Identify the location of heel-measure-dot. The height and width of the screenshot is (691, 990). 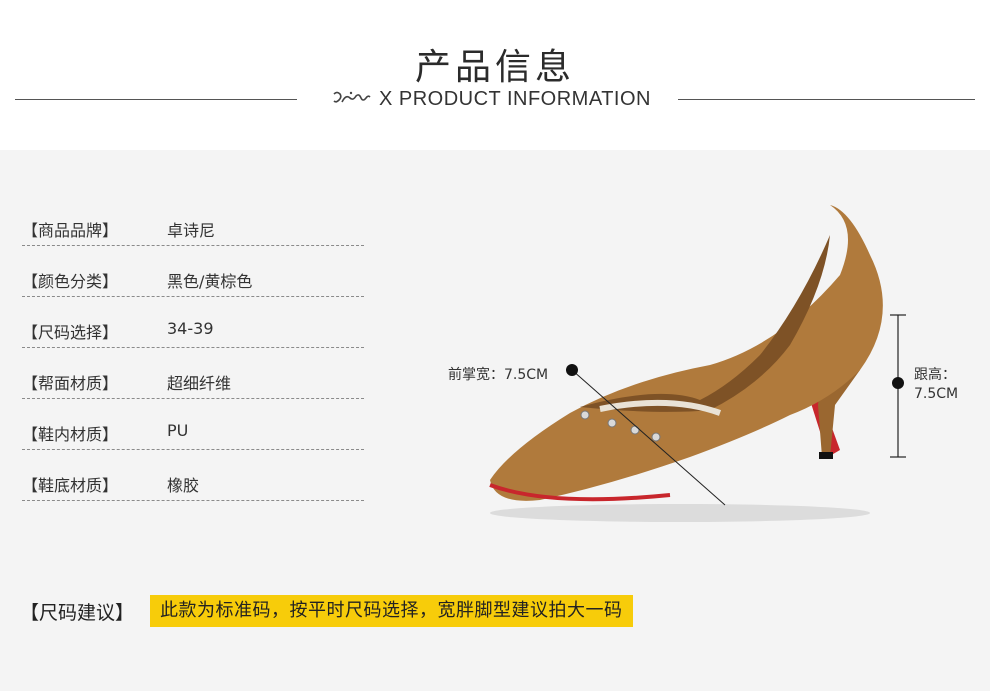
(898, 383).